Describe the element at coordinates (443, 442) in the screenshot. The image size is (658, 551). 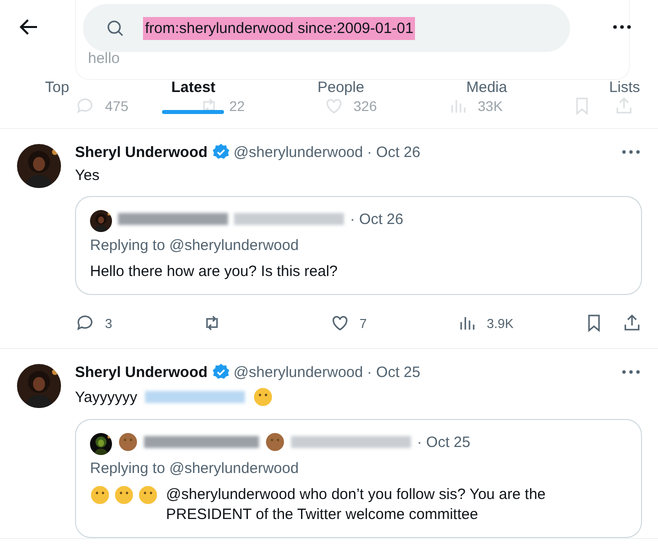
I see `quote-date: · Oct 25` at that location.